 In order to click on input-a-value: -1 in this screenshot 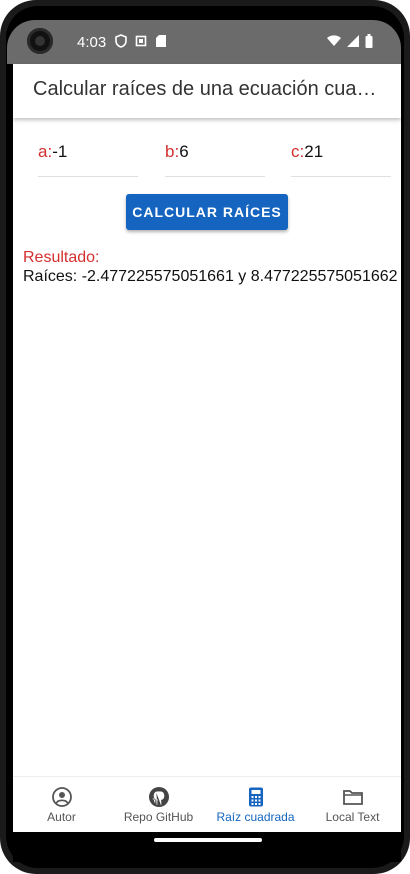, I will do `click(59, 151)`.